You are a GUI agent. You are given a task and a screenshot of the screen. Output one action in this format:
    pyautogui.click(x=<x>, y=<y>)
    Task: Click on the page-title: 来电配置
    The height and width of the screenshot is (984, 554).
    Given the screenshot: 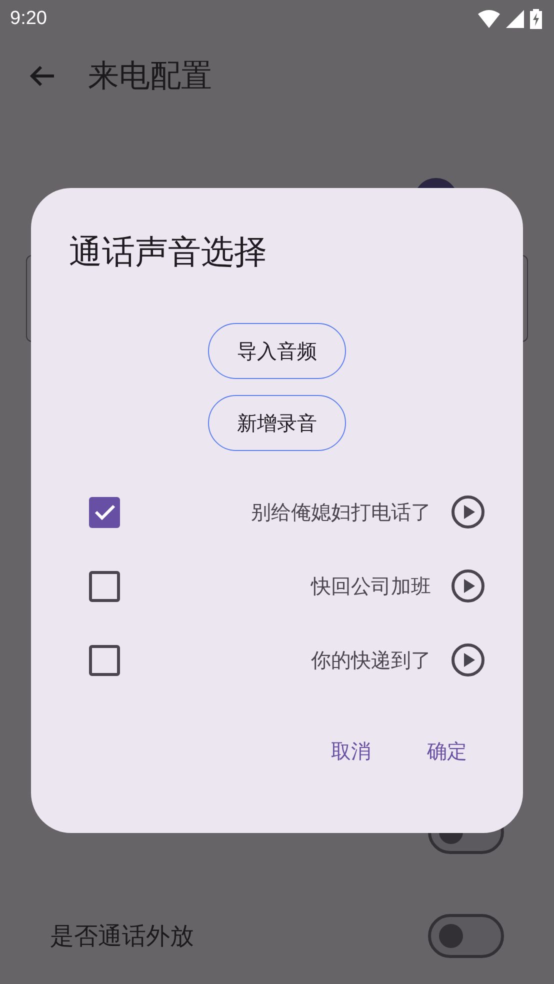 What is the action you would take?
    pyautogui.click(x=150, y=76)
    